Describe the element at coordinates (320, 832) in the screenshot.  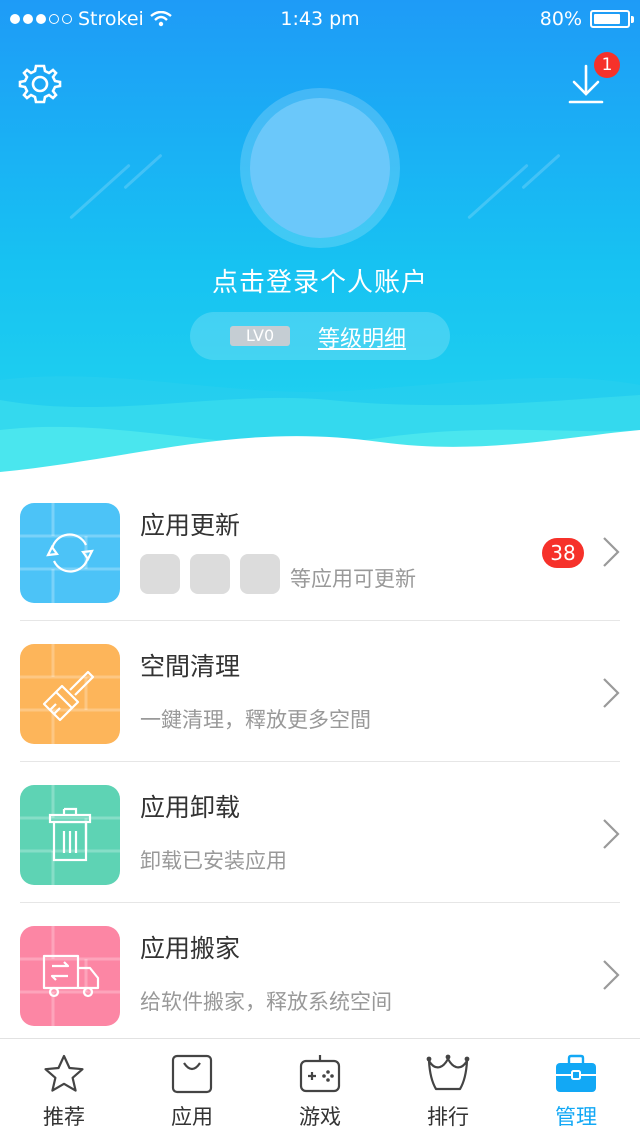
I see `list-item-app-uninstall: 应用卸载 卸载已安装应用` at that location.